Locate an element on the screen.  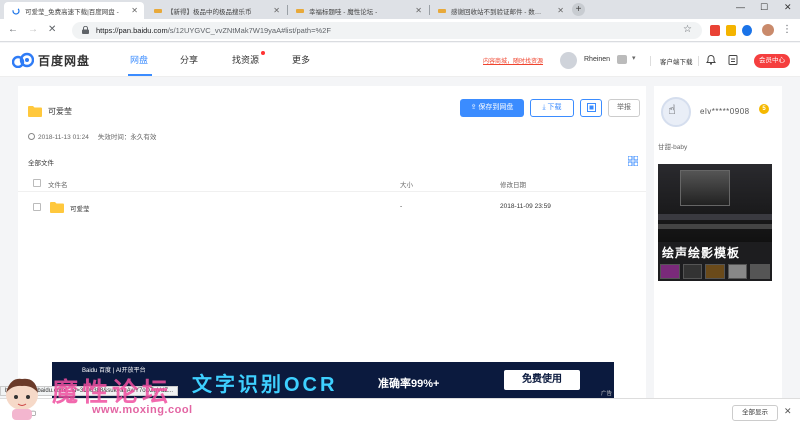
vip-center-button: 会员中心 is located at coordinates (772, 61).